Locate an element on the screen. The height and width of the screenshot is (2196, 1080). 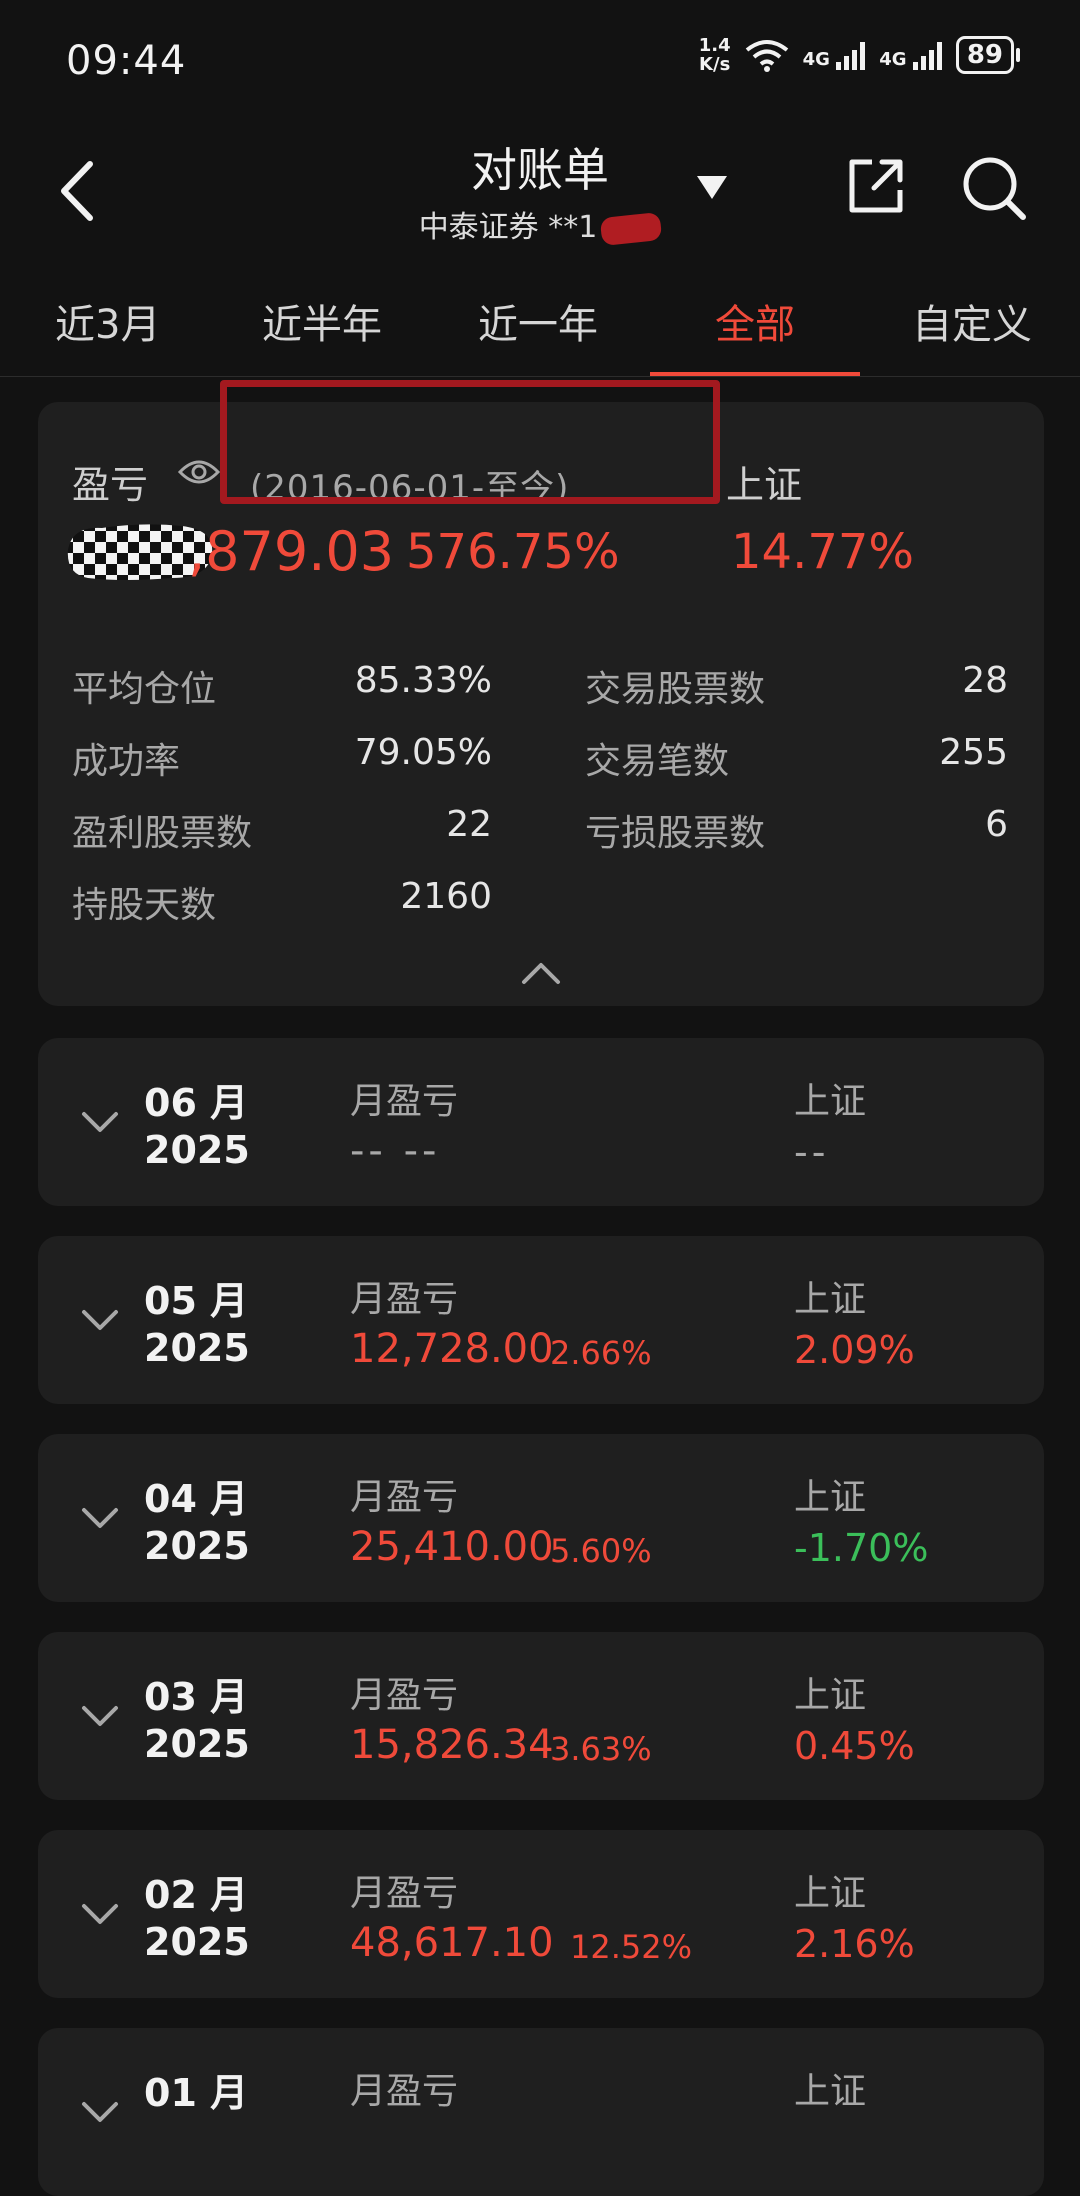
monthly-pnl-amount: 15,826.34 is located at coordinates (452, 1745).